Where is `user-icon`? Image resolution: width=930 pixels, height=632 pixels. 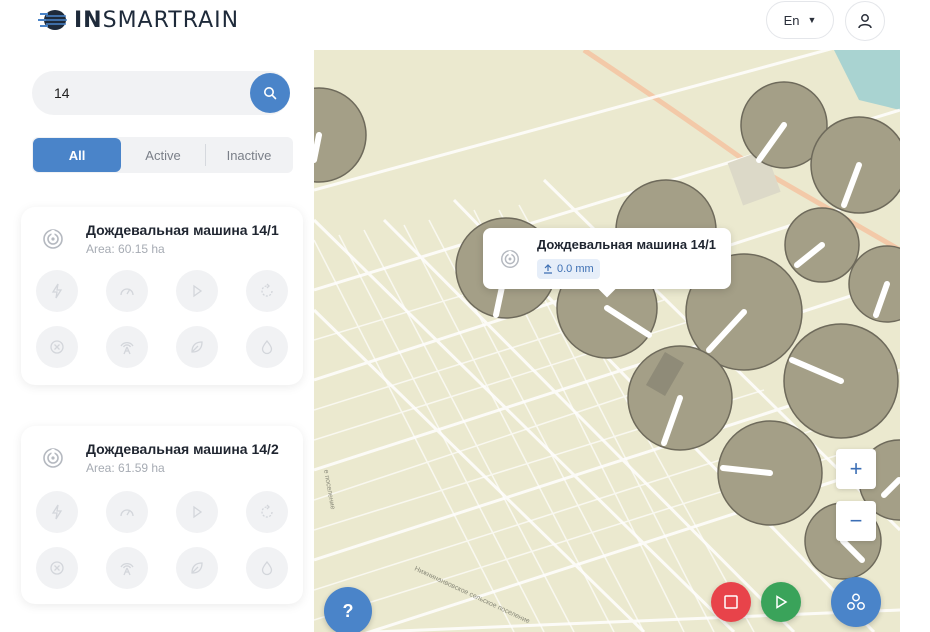 user-icon is located at coordinates (865, 21).